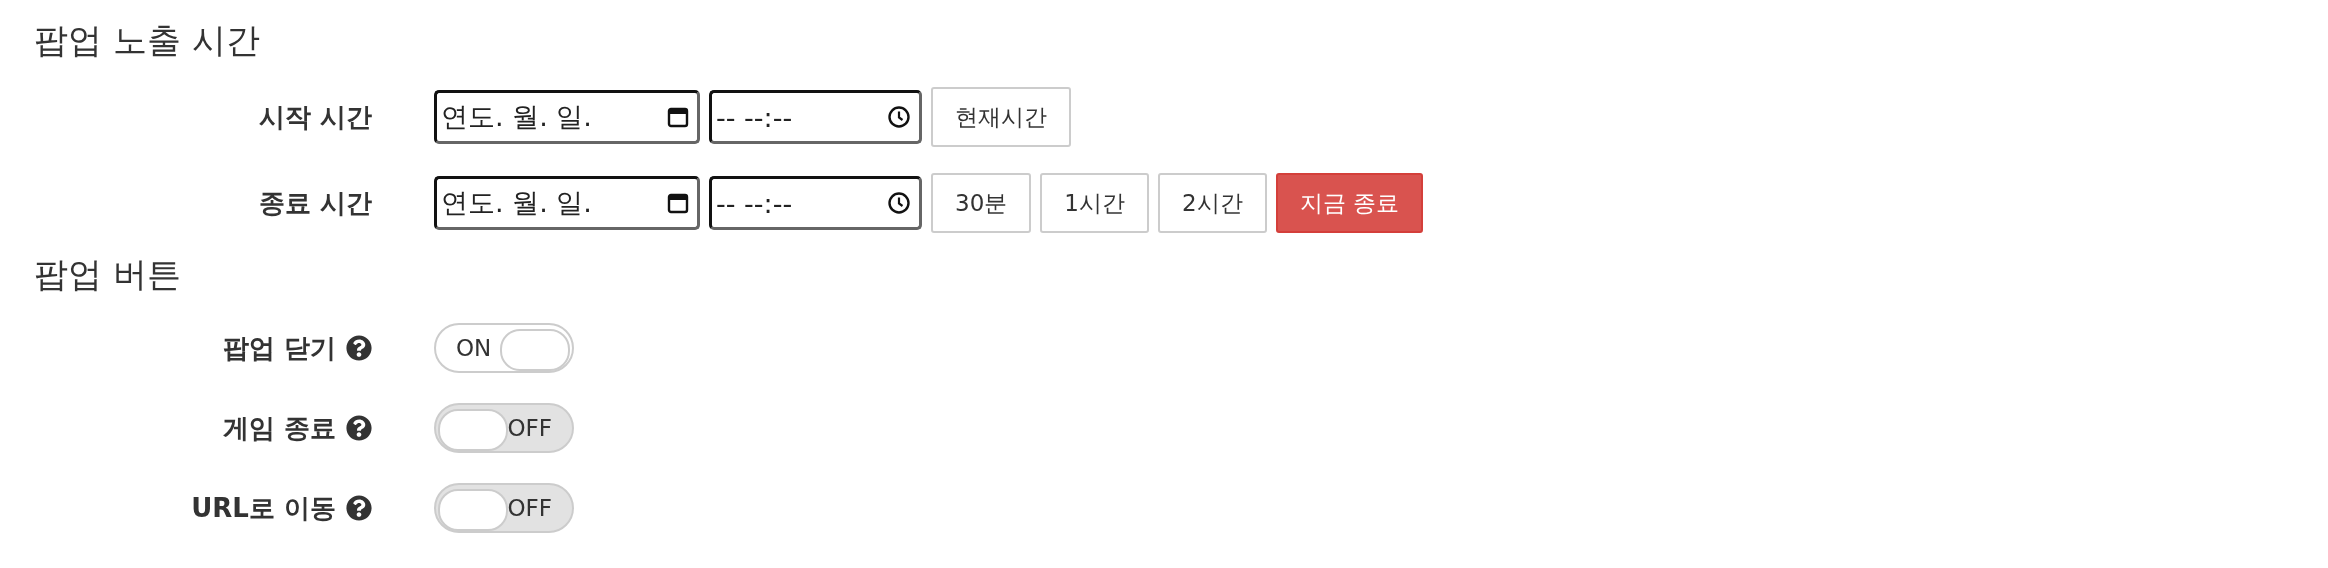  What do you see at coordinates (1094, 203) in the screenshot?
I see `time-button: 1시간` at bounding box center [1094, 203].